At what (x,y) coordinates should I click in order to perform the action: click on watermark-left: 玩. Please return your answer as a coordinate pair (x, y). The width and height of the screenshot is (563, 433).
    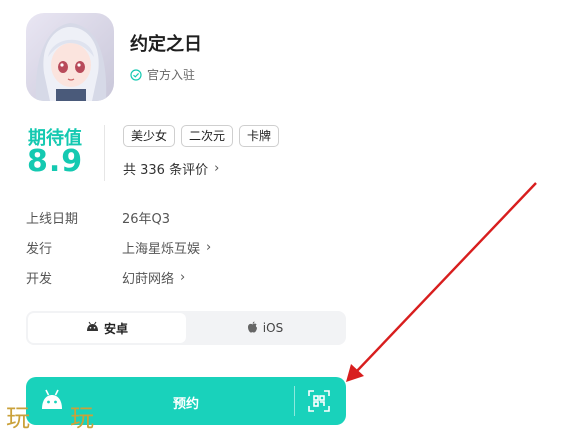
    Looking at the image, I should click on (18, 418).